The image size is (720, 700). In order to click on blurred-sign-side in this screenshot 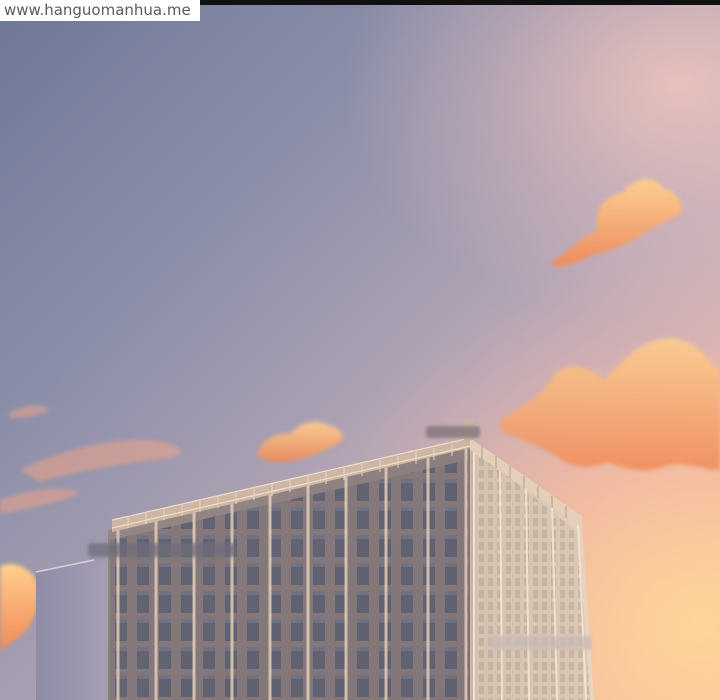, I will do `click(540, 643)`.